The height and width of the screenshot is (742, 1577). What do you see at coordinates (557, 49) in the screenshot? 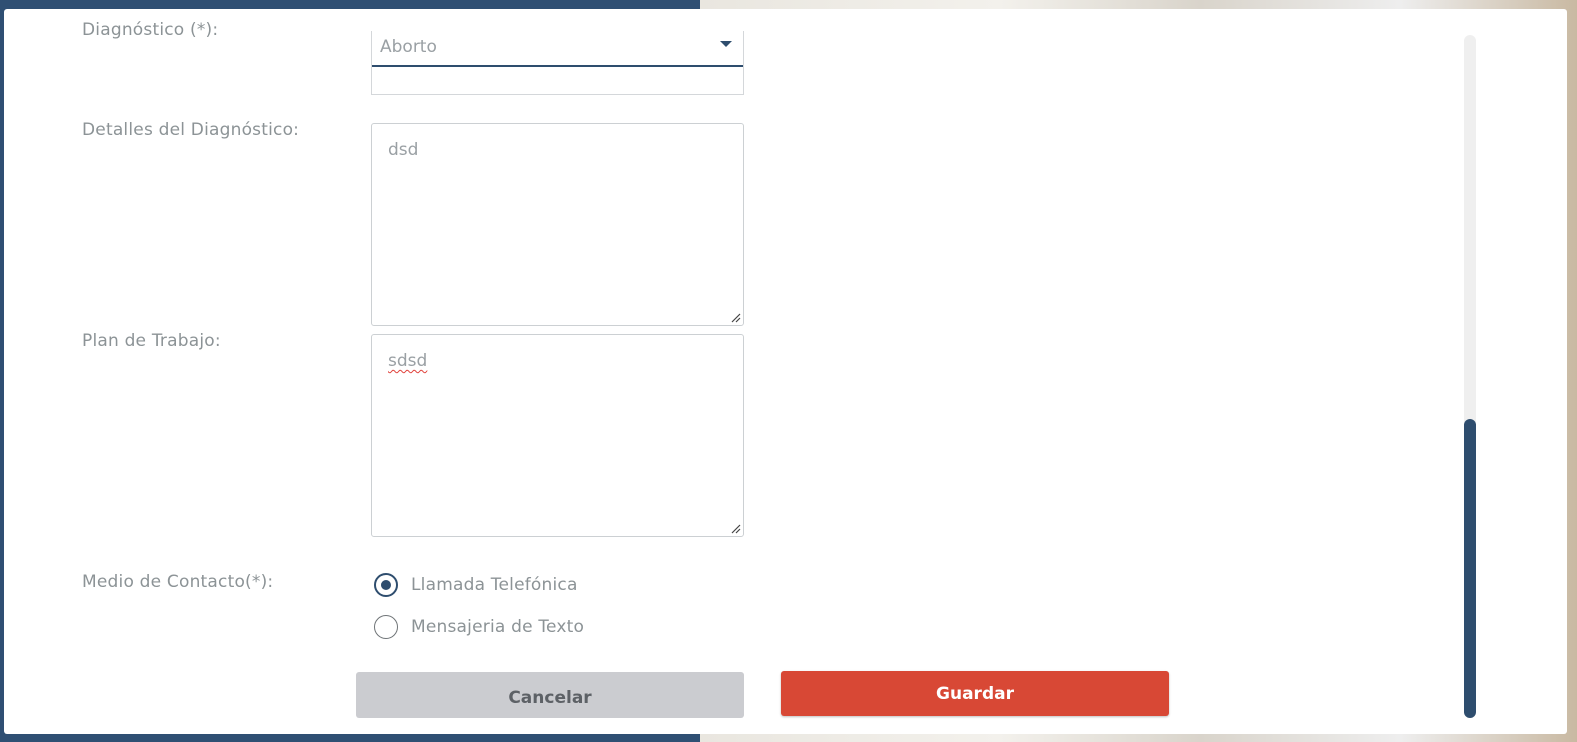
I see `diagnostico-select: Aborto` at bounding box center [557, 49].